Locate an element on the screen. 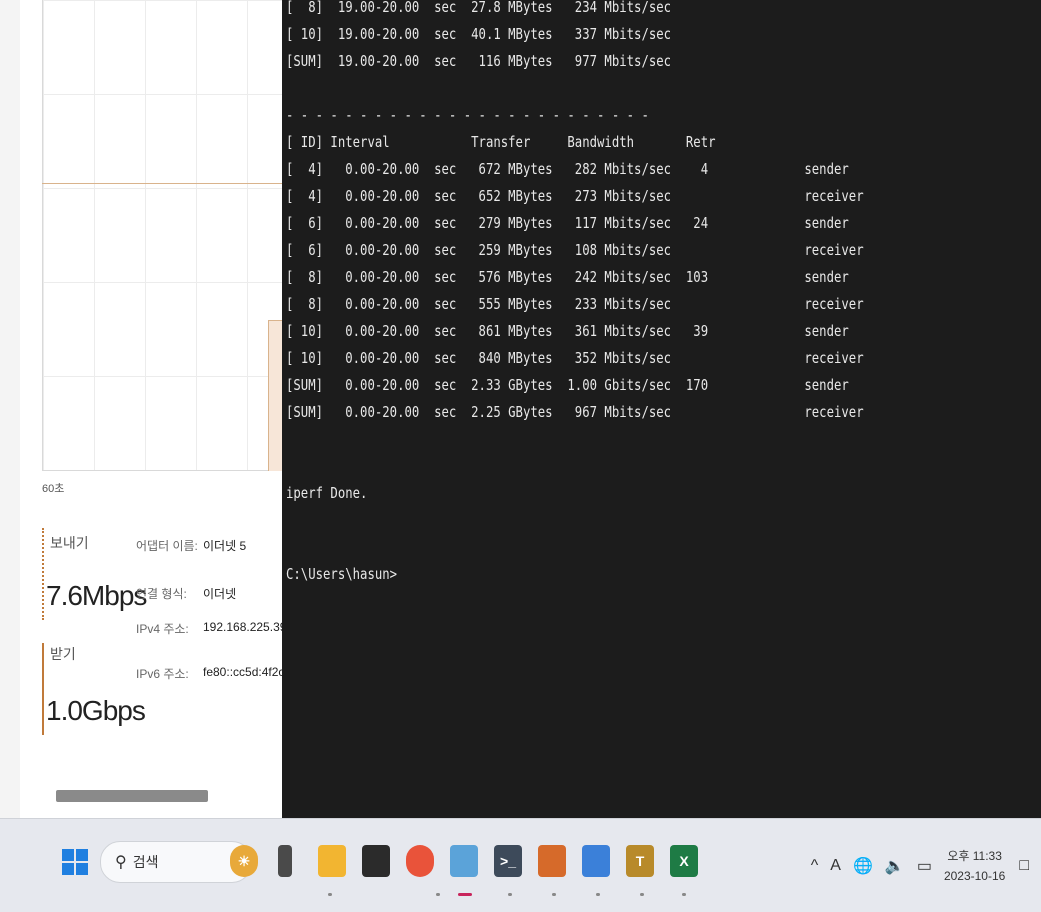 Image resolution: width=1041 pixels, height=912 pixels. search-placeholder: 검색 is located at coordinates (145, 862).